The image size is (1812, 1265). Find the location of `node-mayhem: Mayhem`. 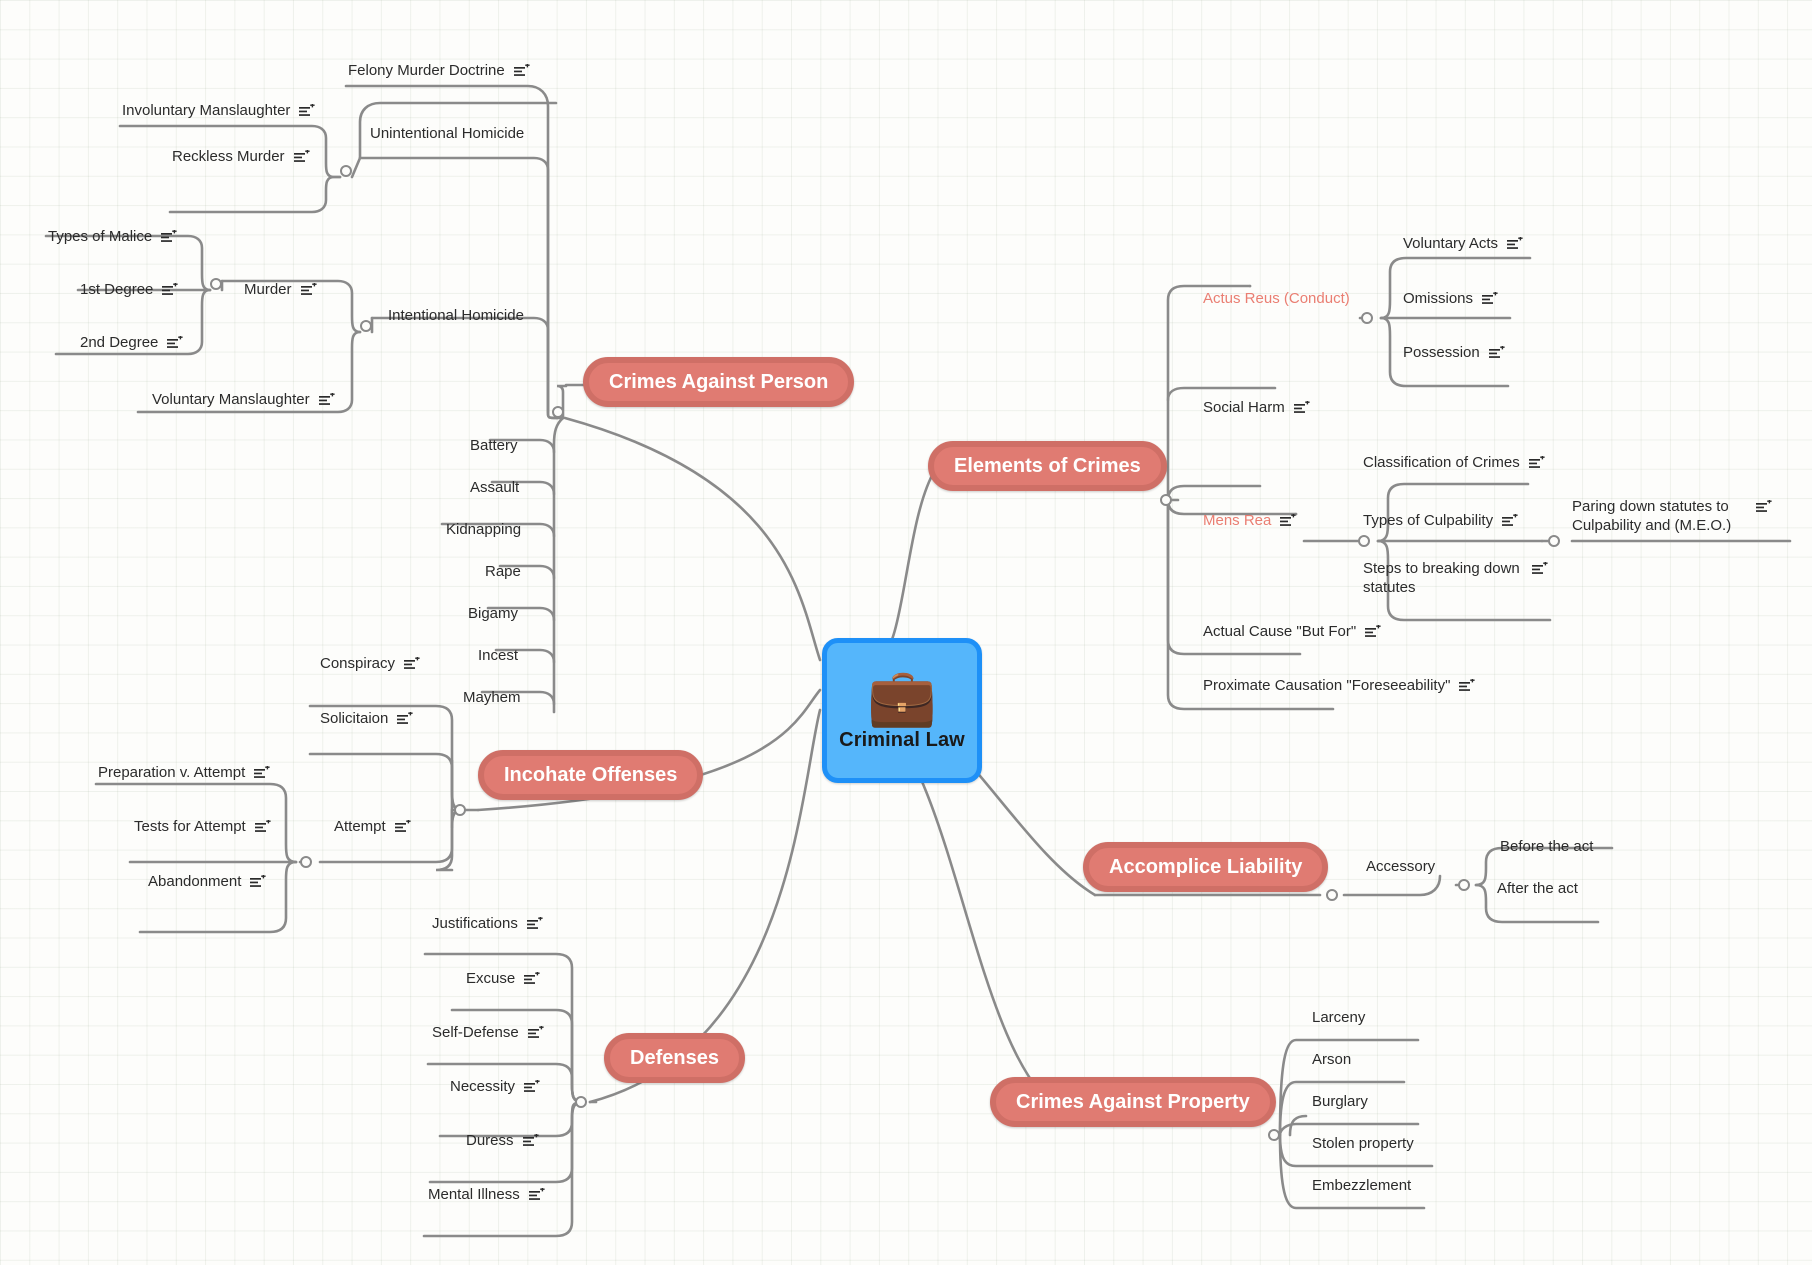

node-mayhem: Mayhem is located at coordinates (492, 698).